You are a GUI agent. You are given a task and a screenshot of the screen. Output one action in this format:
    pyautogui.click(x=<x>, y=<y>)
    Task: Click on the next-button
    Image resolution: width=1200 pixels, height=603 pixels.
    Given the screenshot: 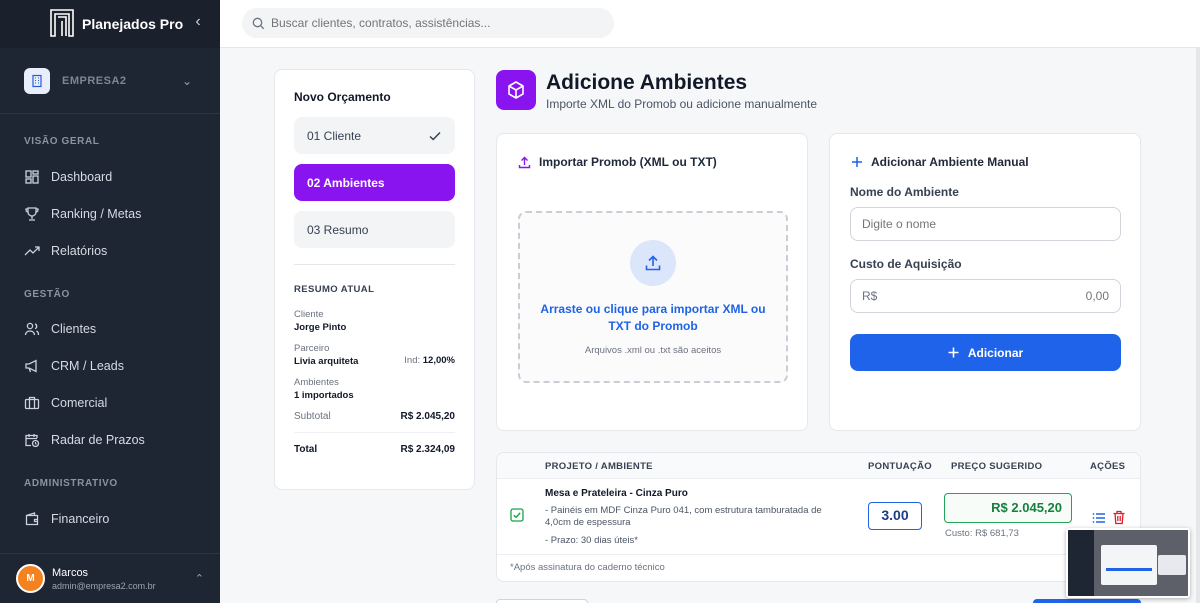 What is the action you would take?
    pyautogui.click(x=1087, y=601)
    